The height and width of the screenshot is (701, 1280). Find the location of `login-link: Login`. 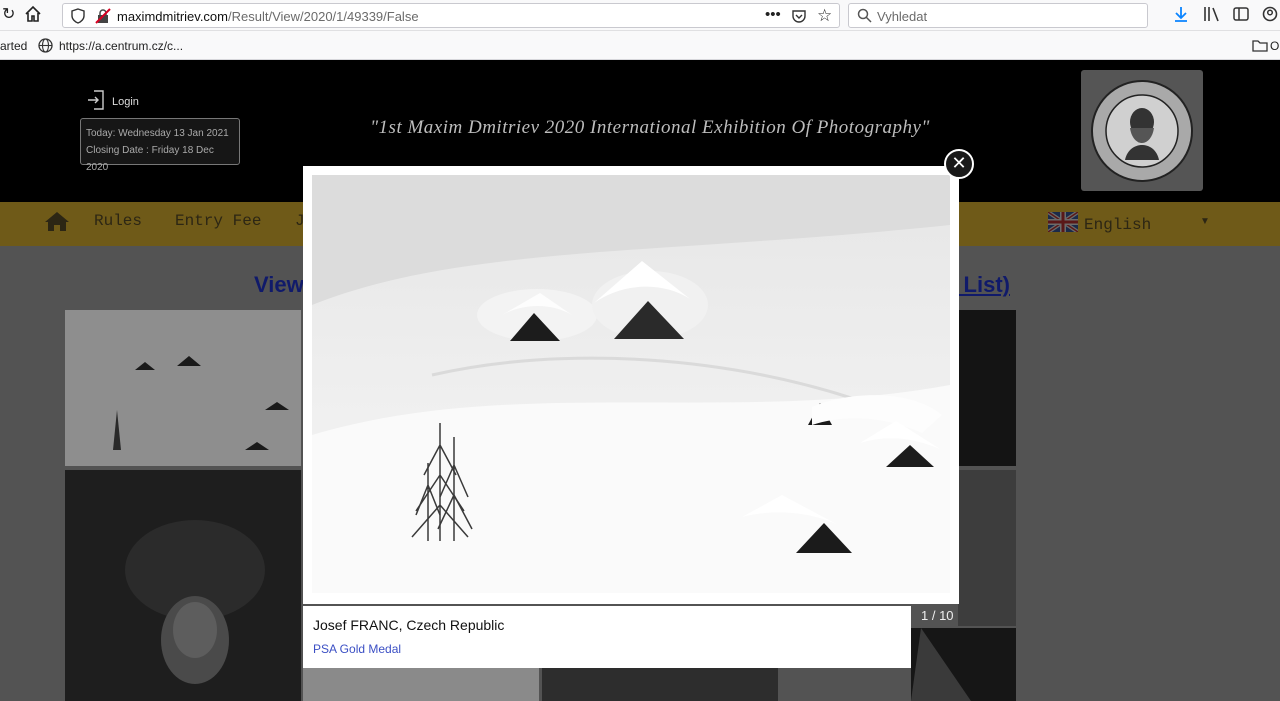

login-link: Login is located at coordinates (112, 101).